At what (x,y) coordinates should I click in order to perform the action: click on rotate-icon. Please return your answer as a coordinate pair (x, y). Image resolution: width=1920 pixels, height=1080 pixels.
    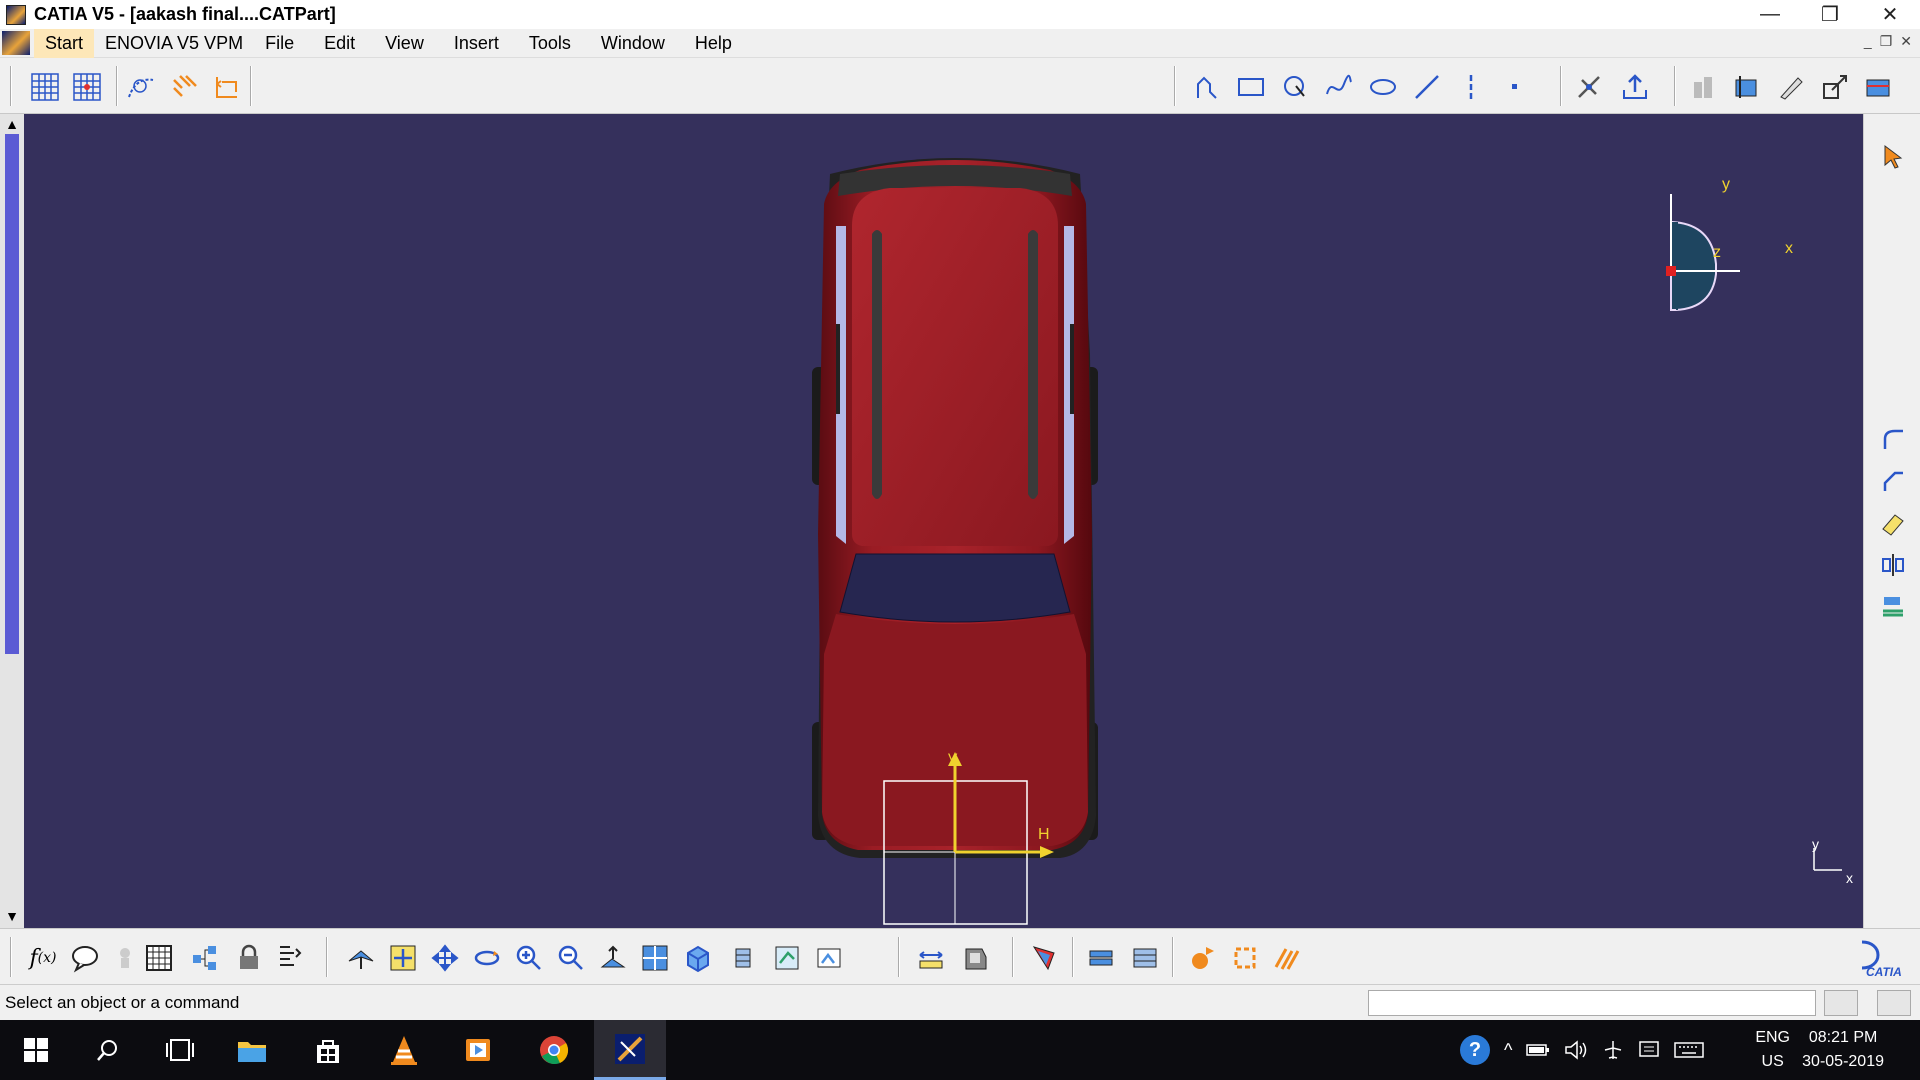
    Looking at the image, I should click on (487, 958).